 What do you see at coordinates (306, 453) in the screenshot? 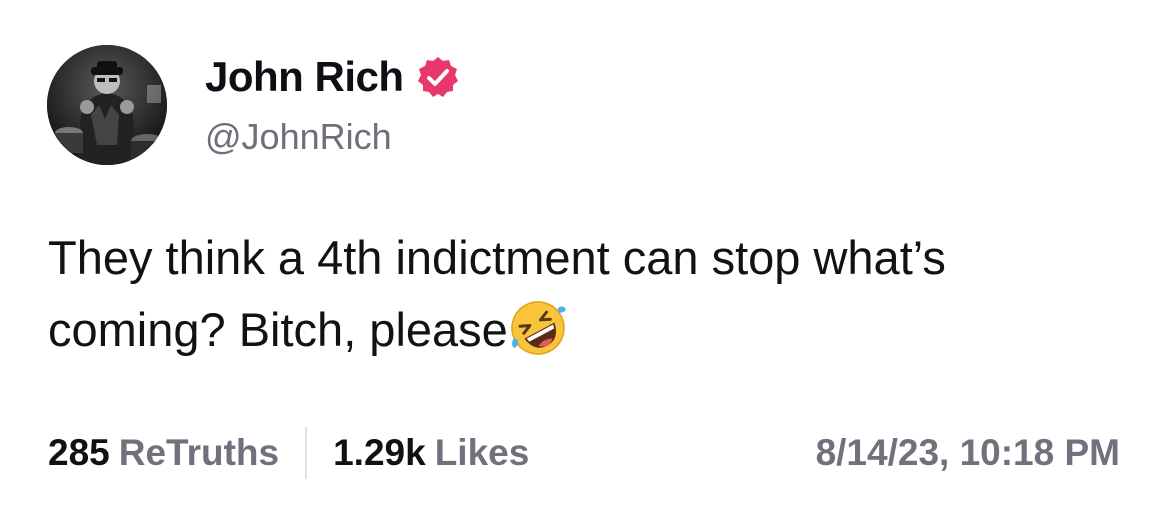
I see `stats-divider` at bounding box center [306, 453].